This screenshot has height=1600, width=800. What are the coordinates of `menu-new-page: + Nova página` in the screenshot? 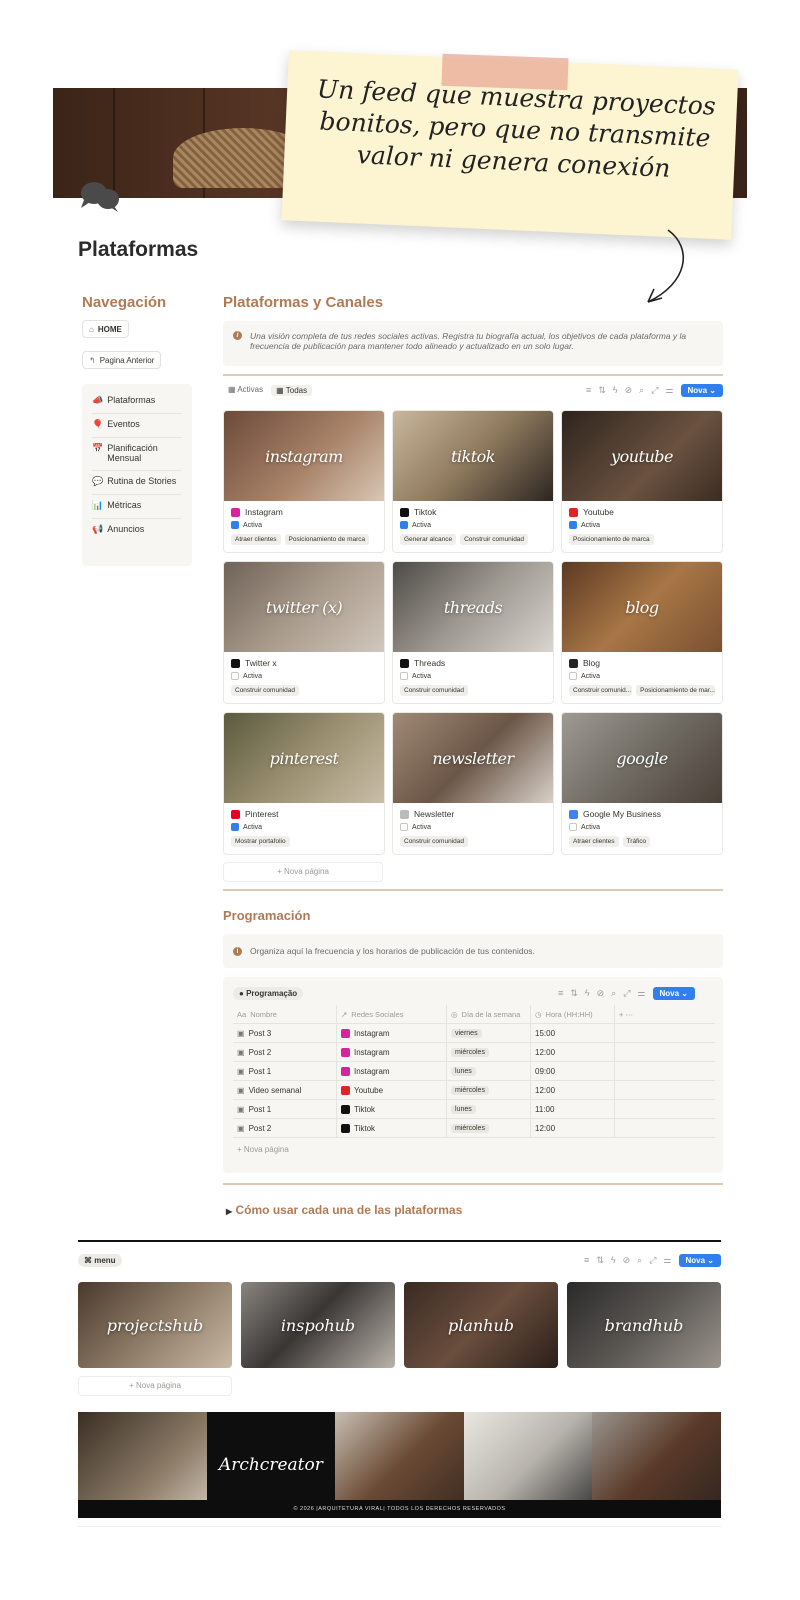 It's located at (155, 1386).